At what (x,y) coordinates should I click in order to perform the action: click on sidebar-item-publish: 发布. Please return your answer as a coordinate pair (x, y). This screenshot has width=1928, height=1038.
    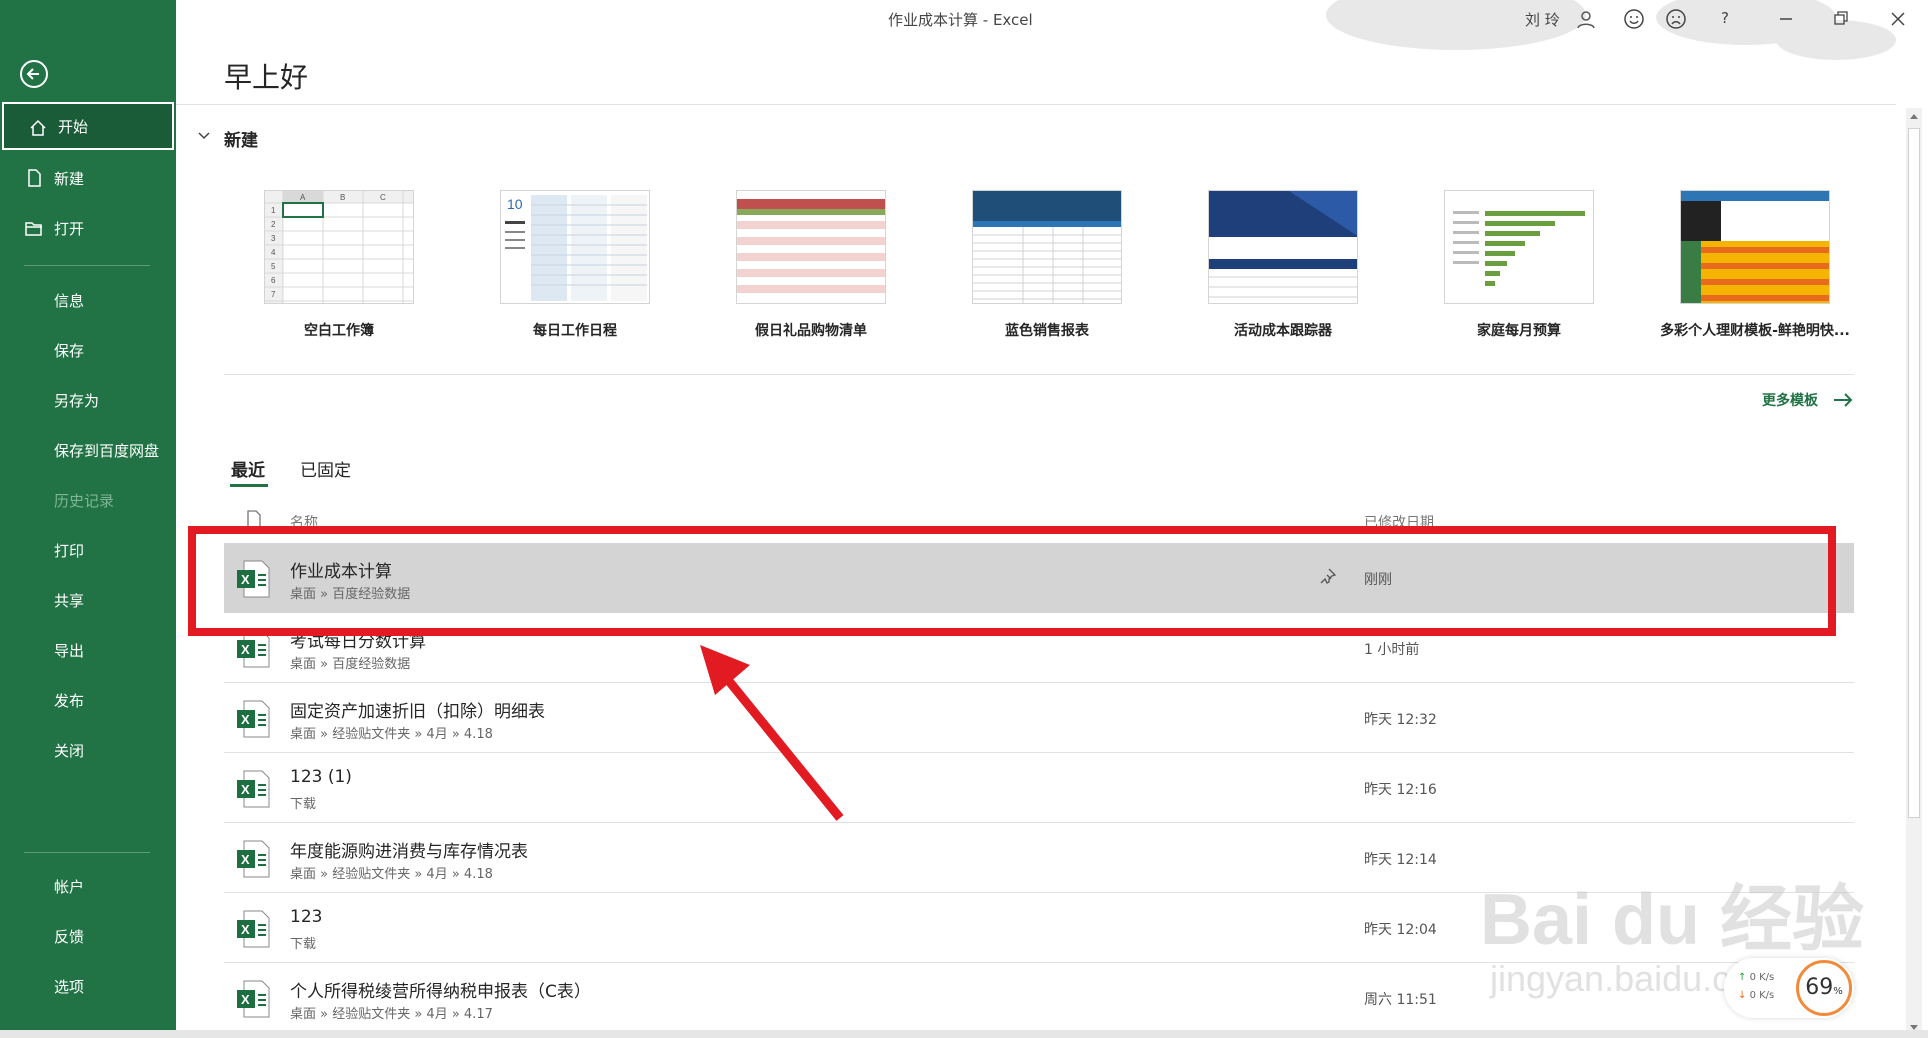
    Looking at the image, I should click on (88, 700).